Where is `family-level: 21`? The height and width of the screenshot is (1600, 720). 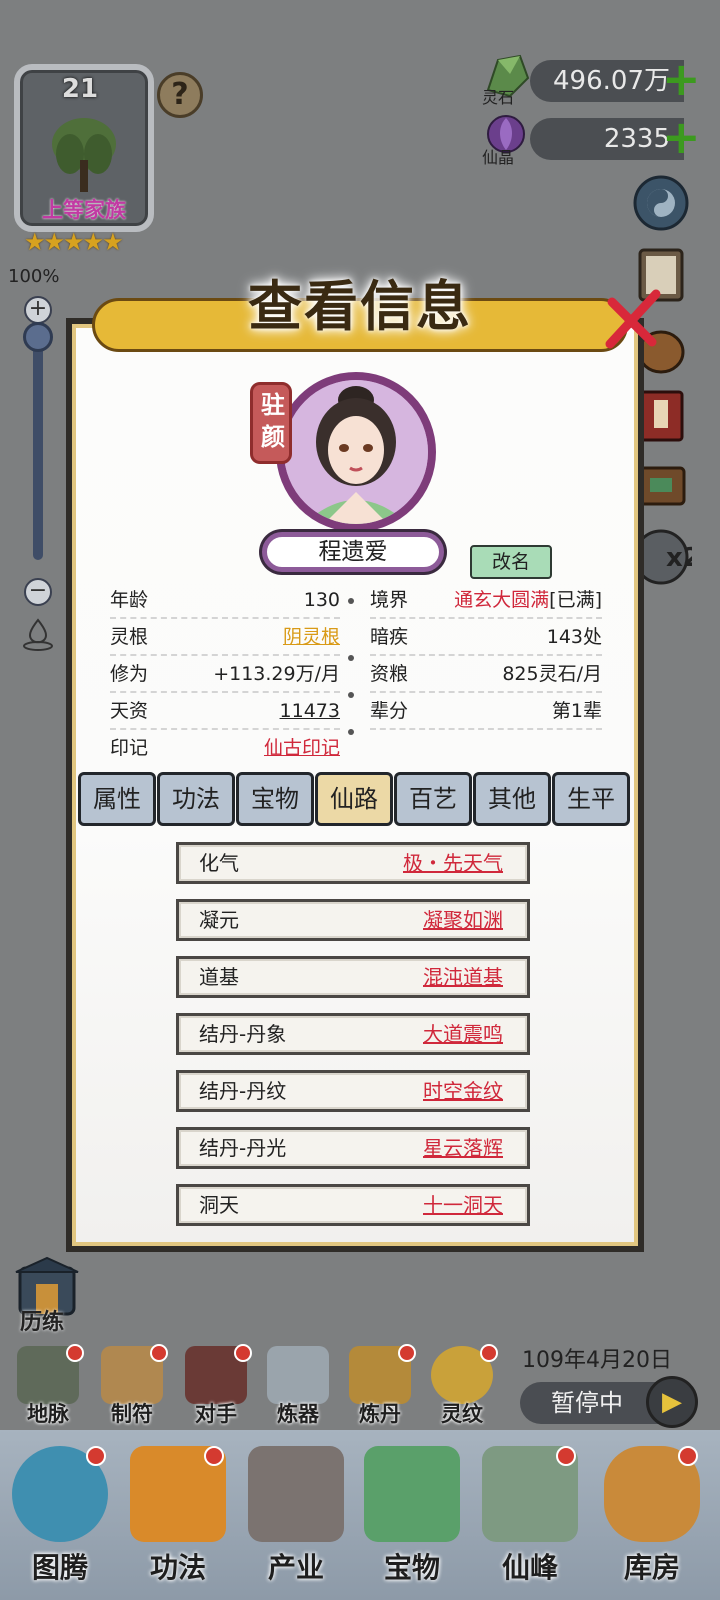
family-level: 21 is located at coordinates (80, 89).